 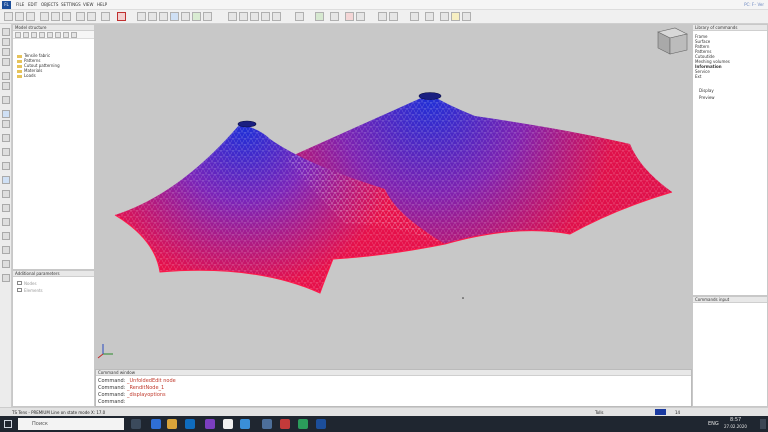 I want to click on menu-objects: OBJECTS, so click(x=49, y=4).